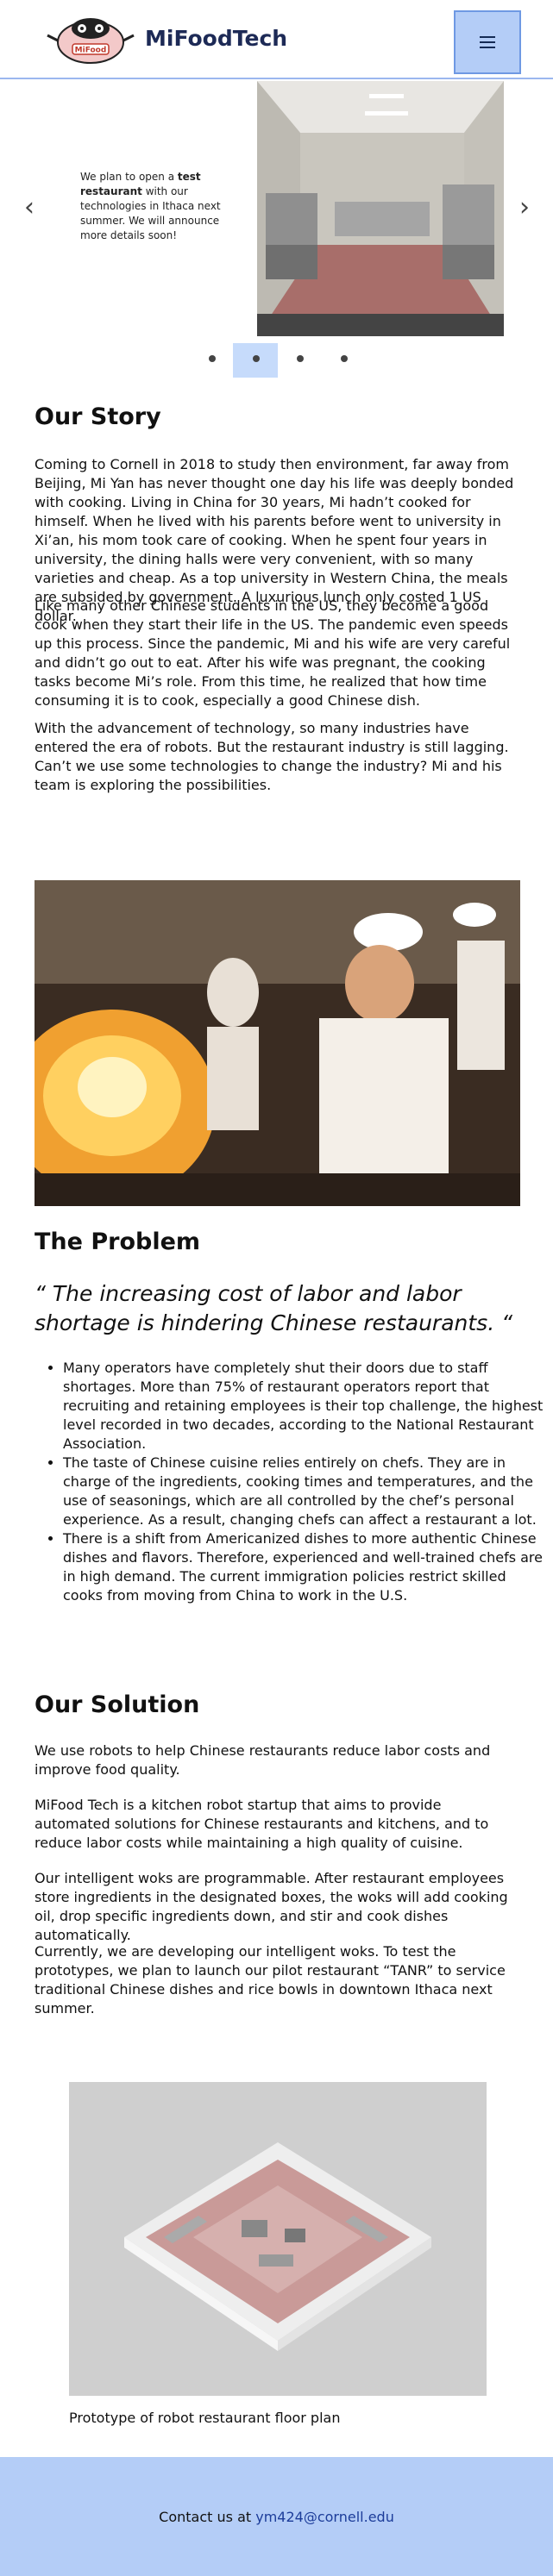  What do you see at coordinates (129, 177) in the screenshot?
I see `slide-text-part: We plan to open a` at bounding box center [129, 177].